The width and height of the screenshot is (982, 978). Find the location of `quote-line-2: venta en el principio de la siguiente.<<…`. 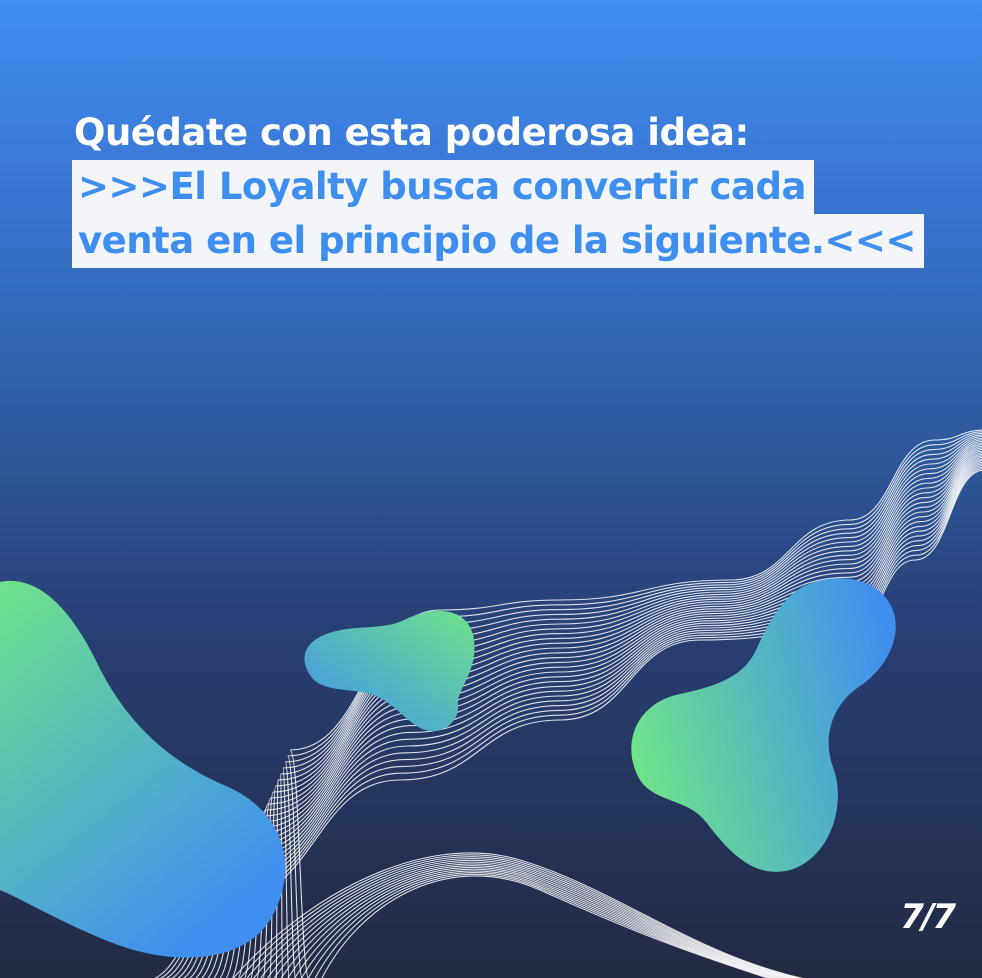

quote-line-2: venta en el principio de la siguiente.<<… is located at coordinates (498, 241).